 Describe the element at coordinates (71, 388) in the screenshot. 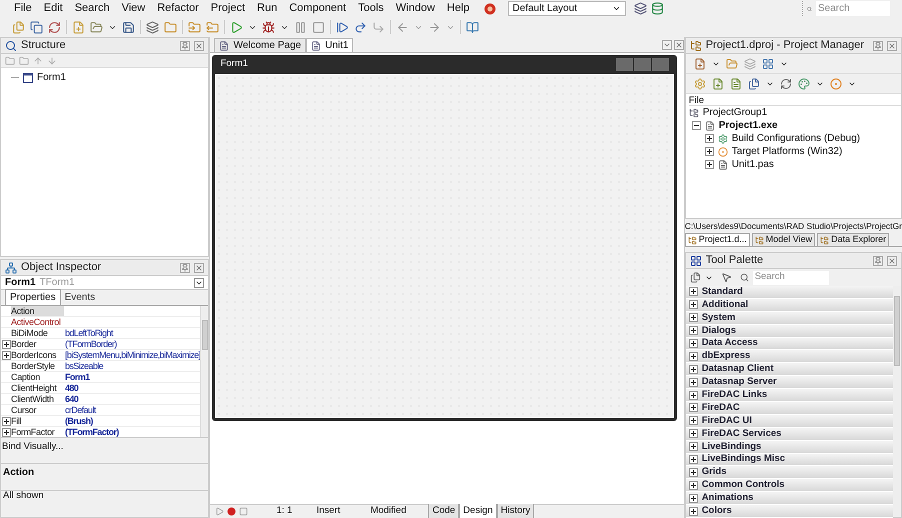

I see `property-value: 480` at that location.